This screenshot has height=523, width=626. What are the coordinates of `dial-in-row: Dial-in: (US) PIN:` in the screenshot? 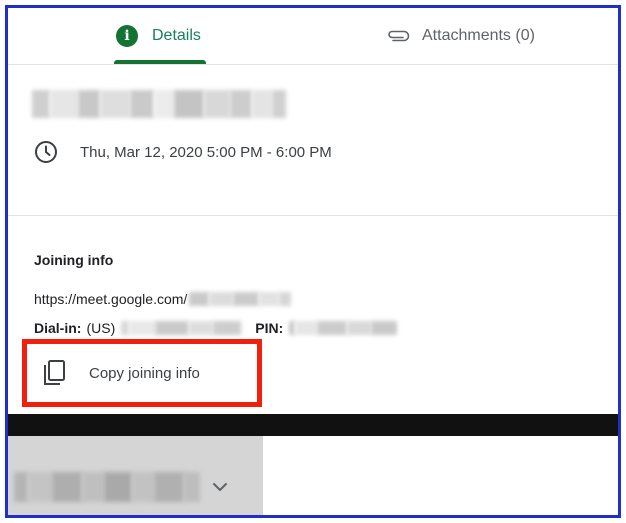 It's located at (216, 328).